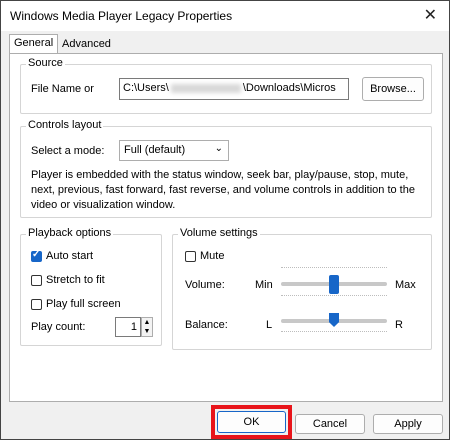 The height and width of the screenshot is (440, 450). Describe the element at coordinates (62, 89) in the screenshot. I see `file-name-label: File Name or` at that location.